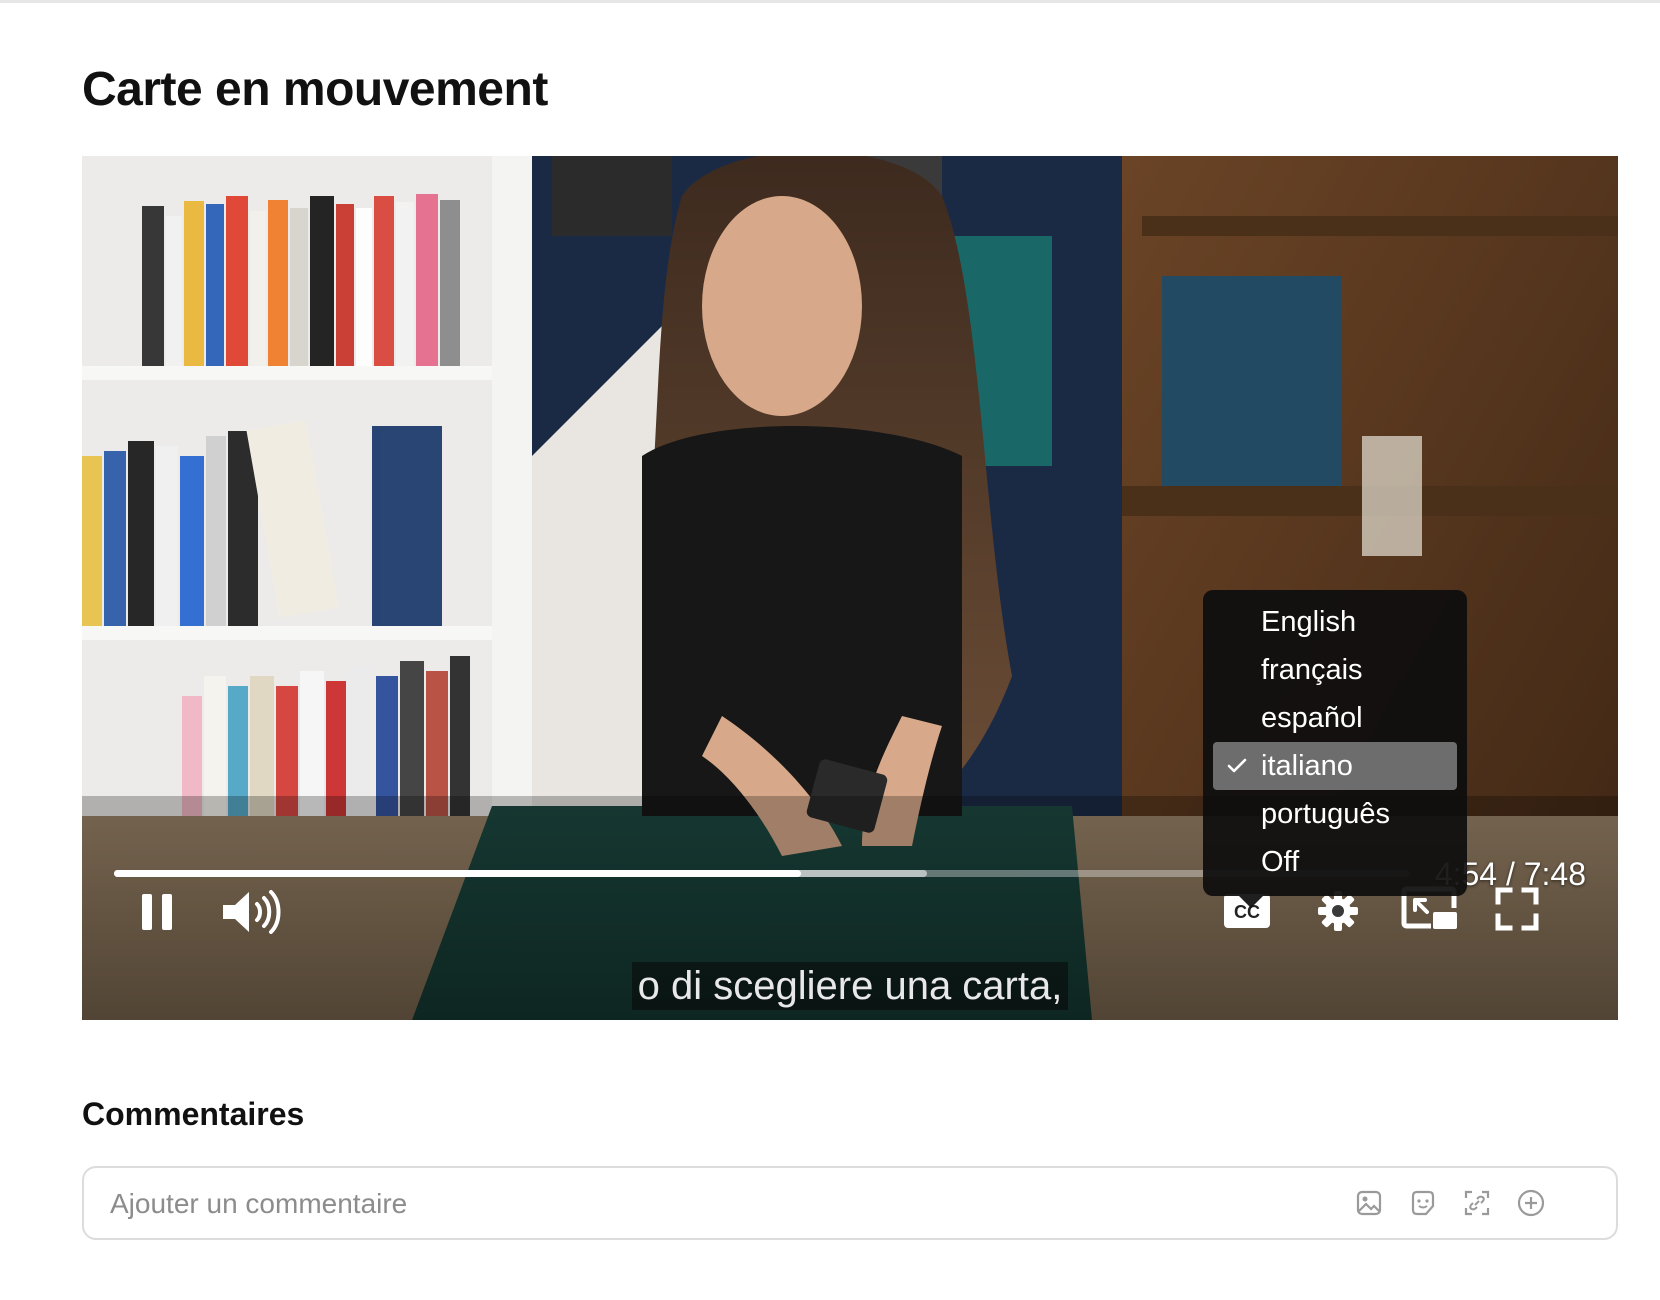 The width and height of the screenshot is (1660, 1300). I want to click on subtitle-caption: o di scegliere una carta,, so click(850, 986).